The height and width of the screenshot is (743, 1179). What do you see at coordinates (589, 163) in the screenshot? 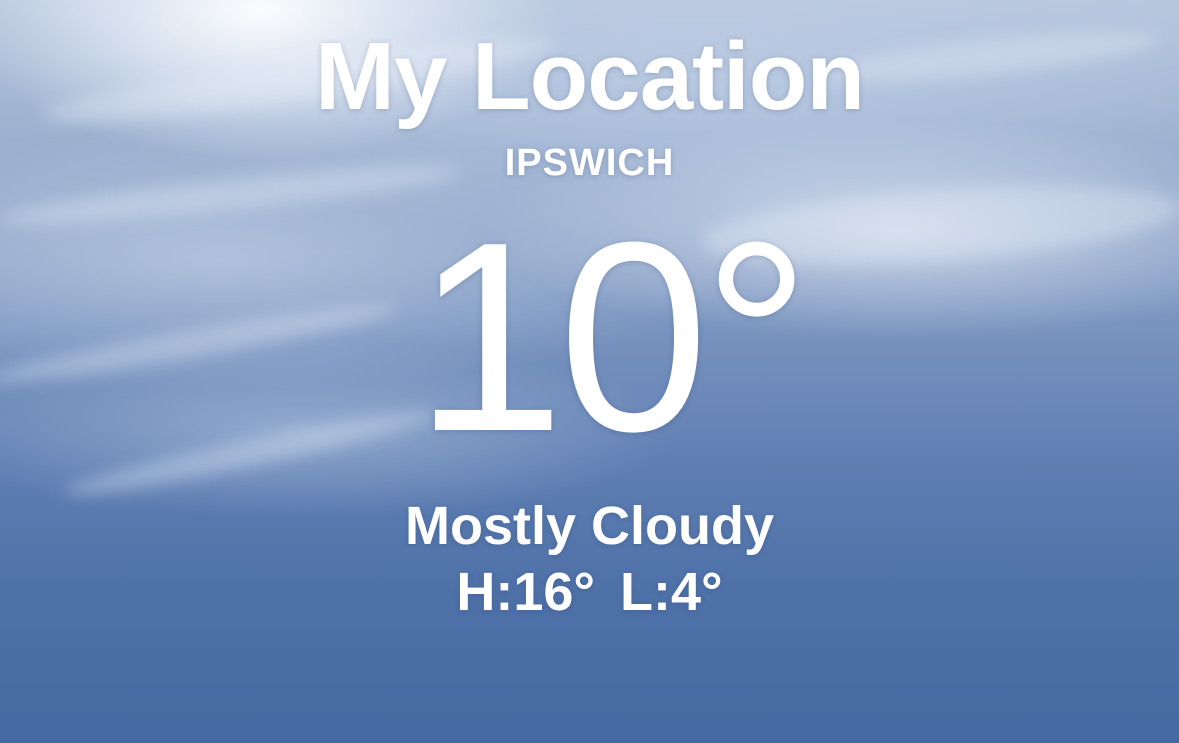
I see `city-name: IPSWICH` at bounding box center [589, 163].